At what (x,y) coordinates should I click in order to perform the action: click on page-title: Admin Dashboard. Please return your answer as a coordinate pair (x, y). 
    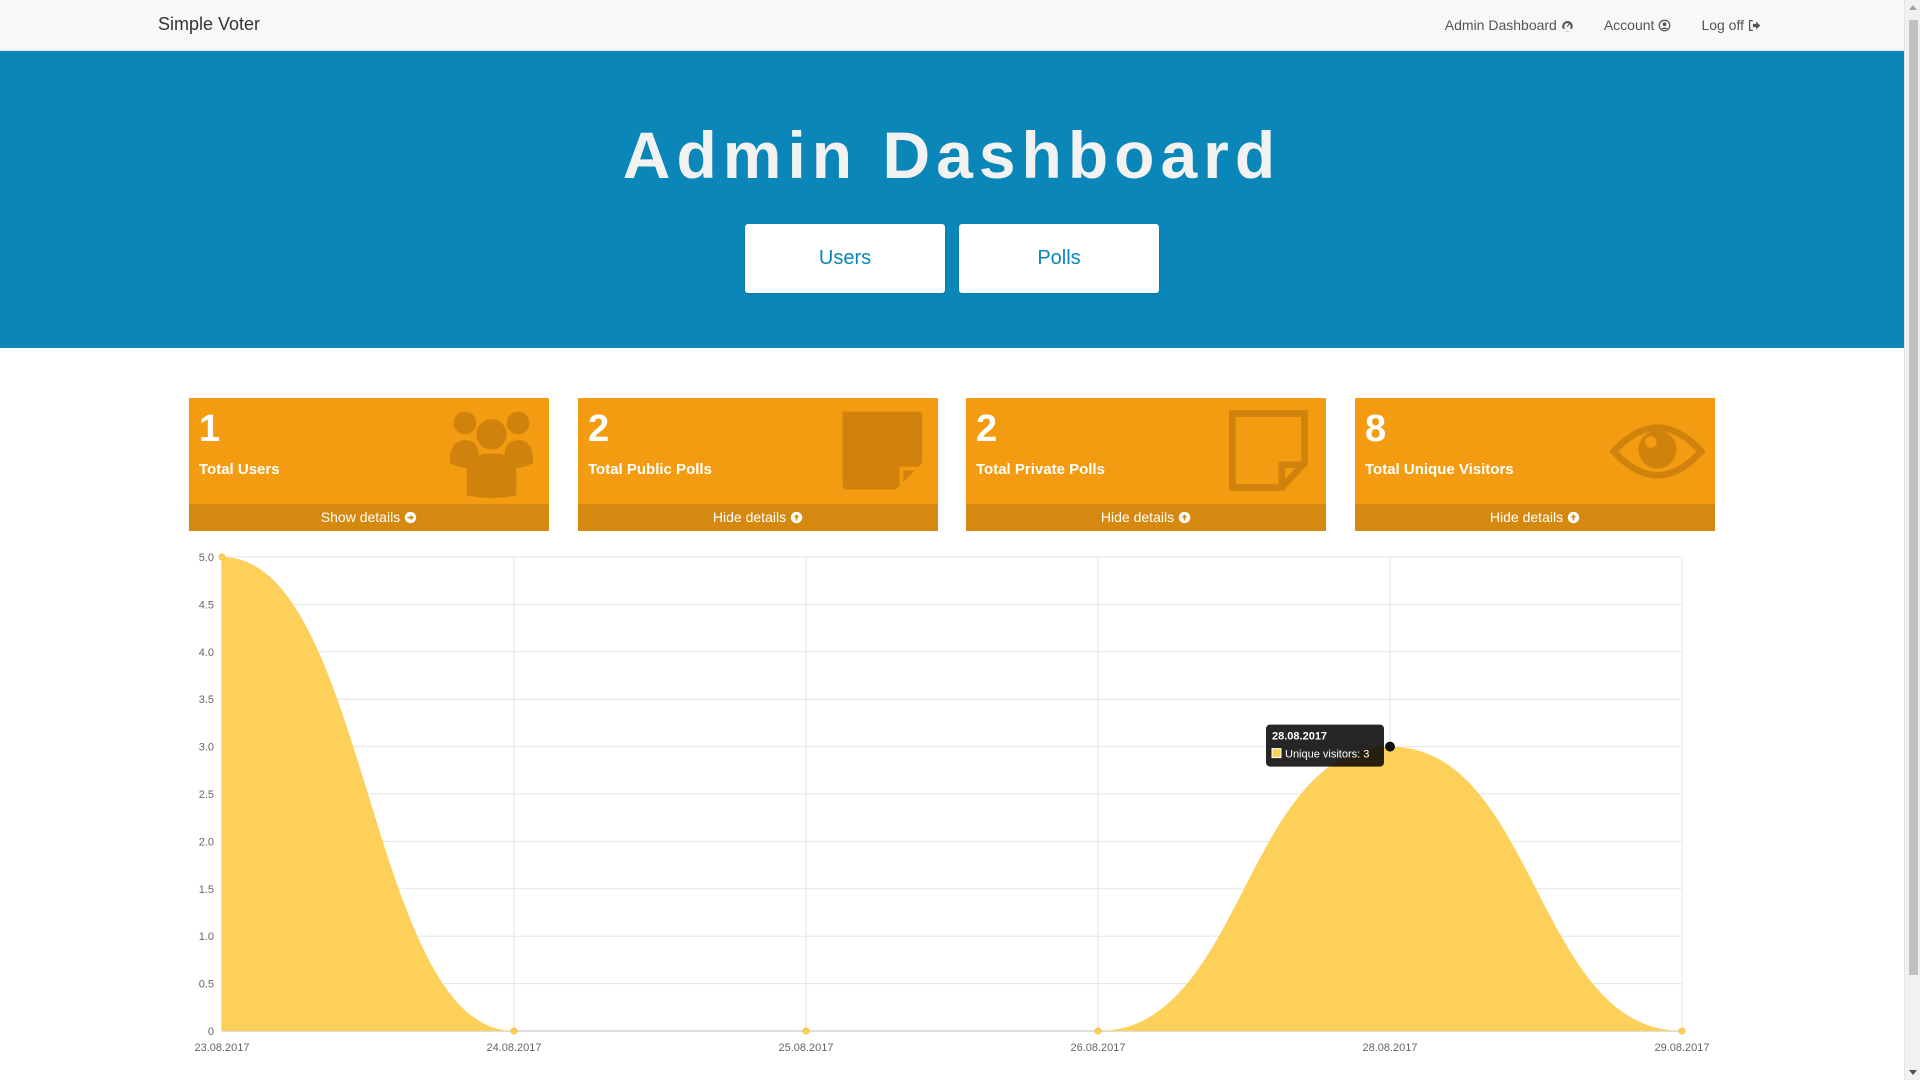
    Looking at the image, I should click on (952, 155).